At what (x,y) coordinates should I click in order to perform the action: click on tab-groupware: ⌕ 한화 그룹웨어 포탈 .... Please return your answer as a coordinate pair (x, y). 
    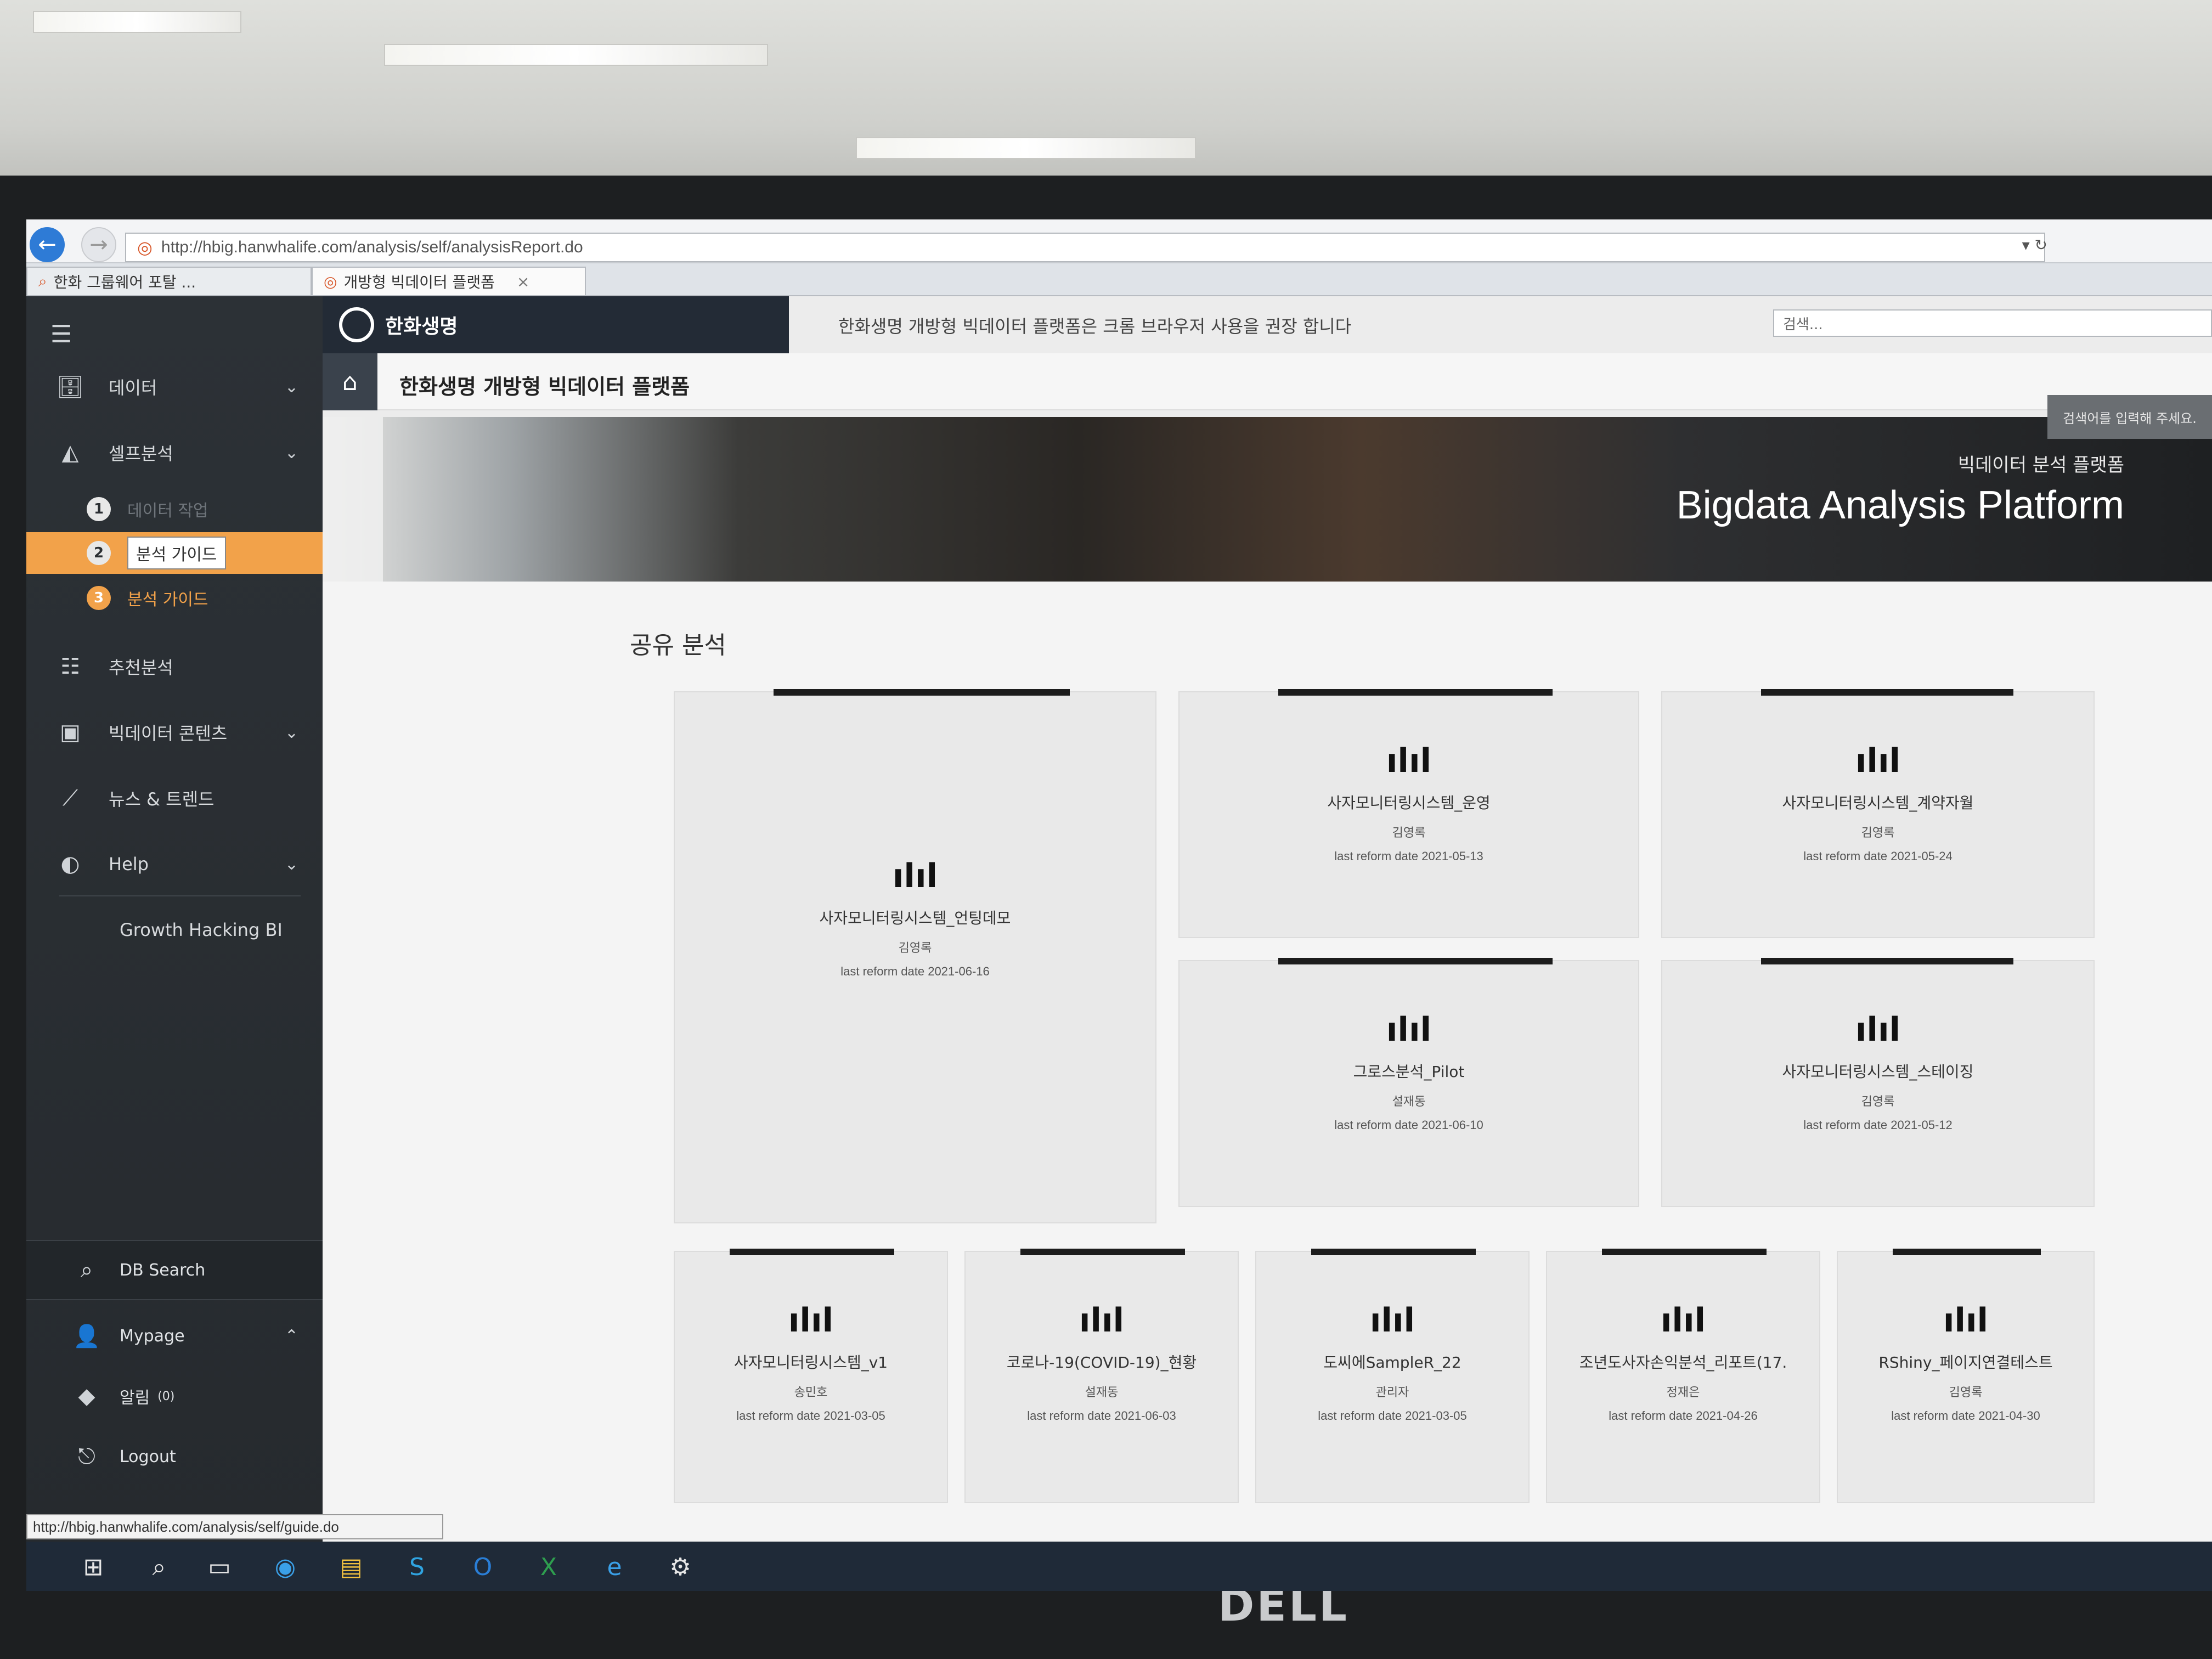
    Looking at the image, I should click on (169, 281).